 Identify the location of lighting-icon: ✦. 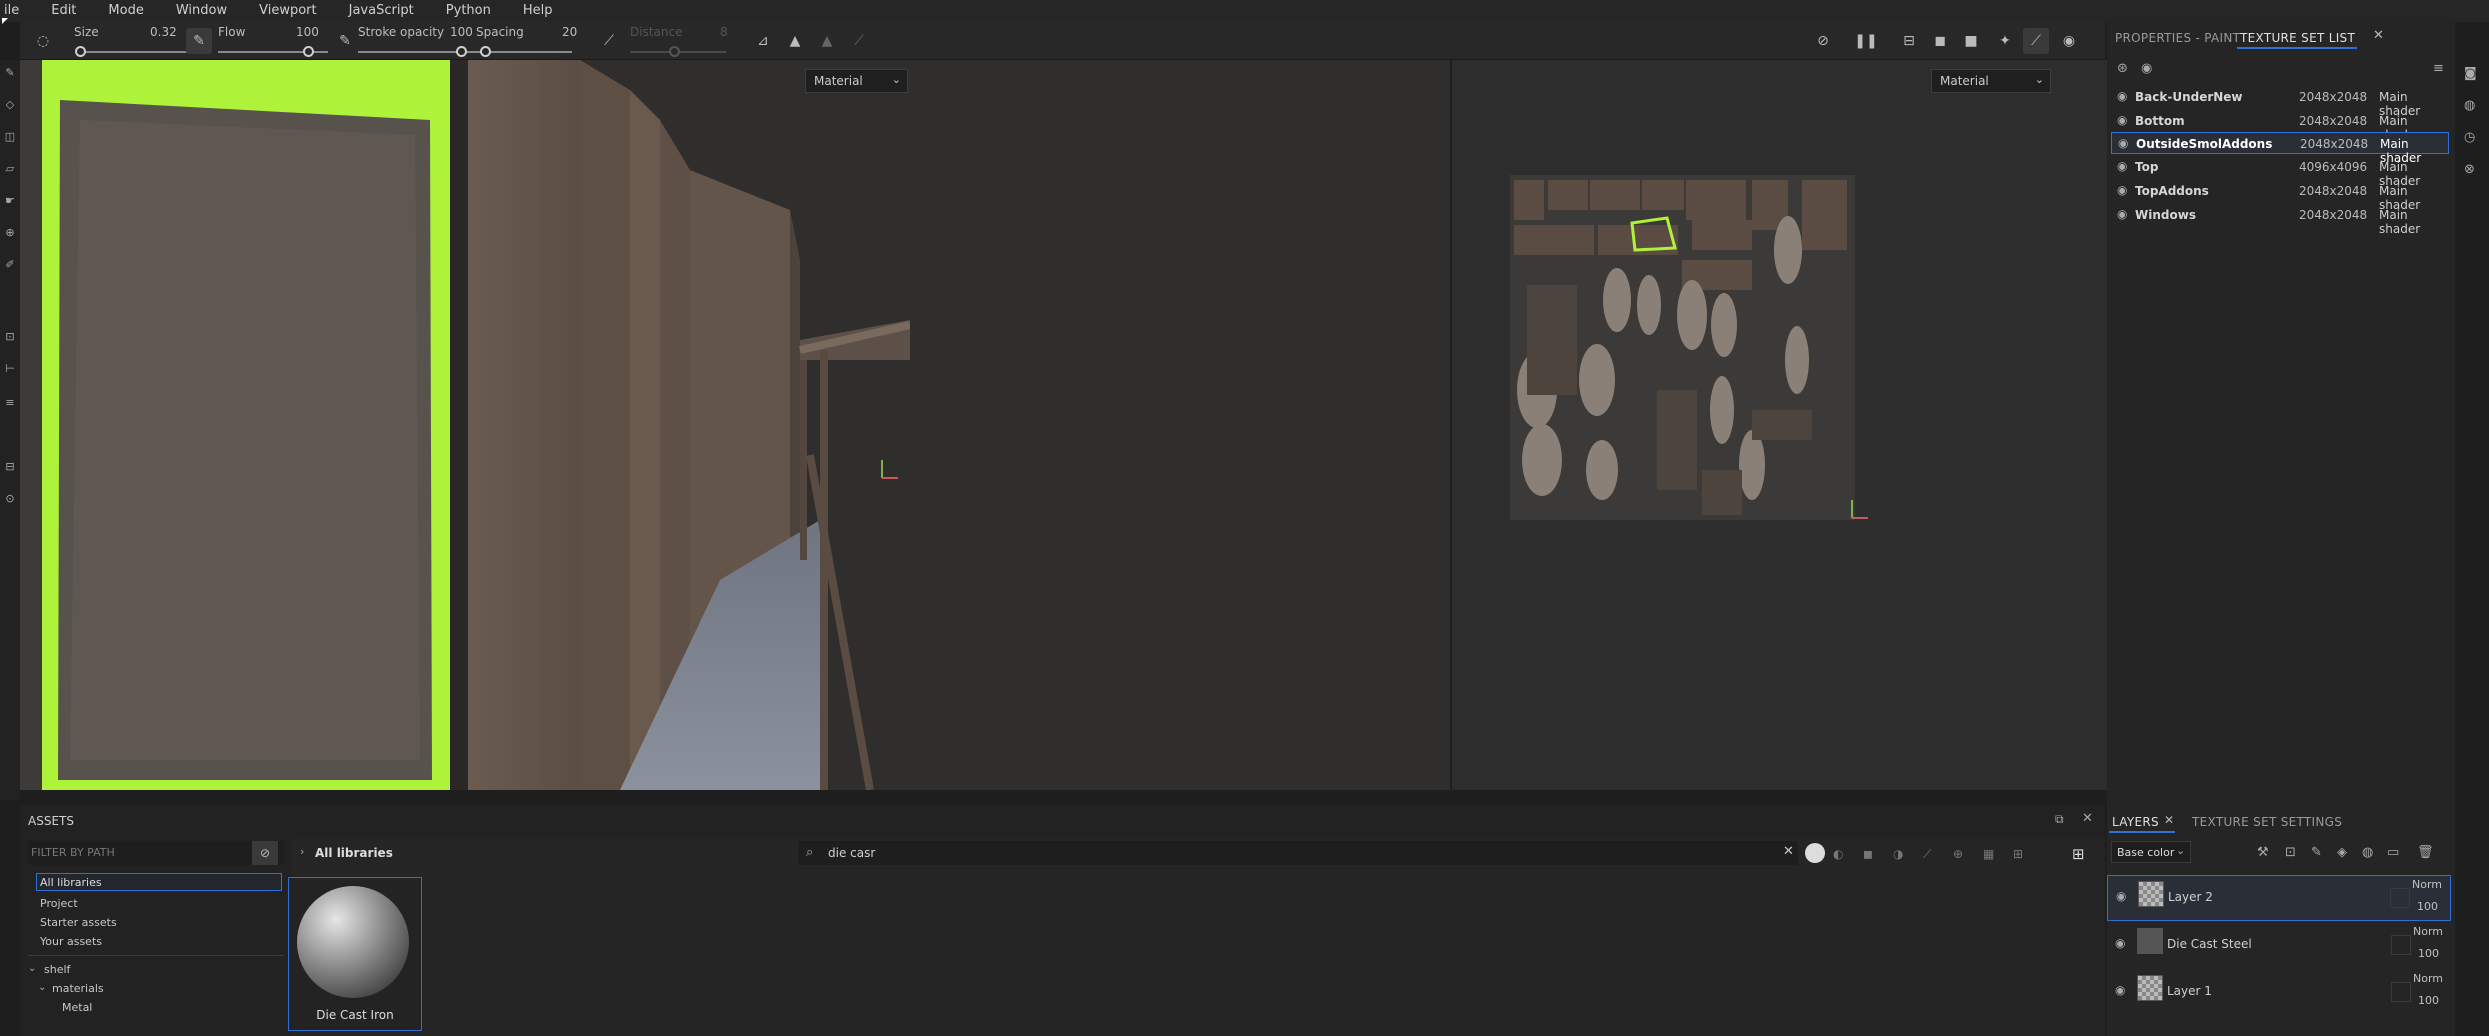
(2005, 41).